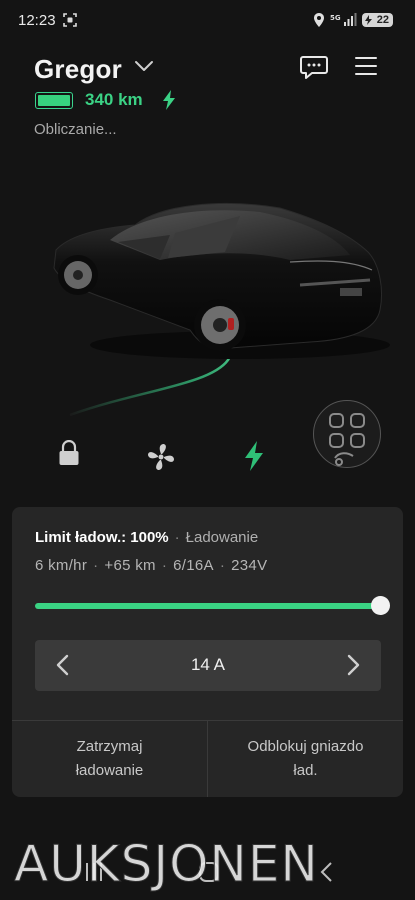  I want to click on location-icon, so click(319, 20).